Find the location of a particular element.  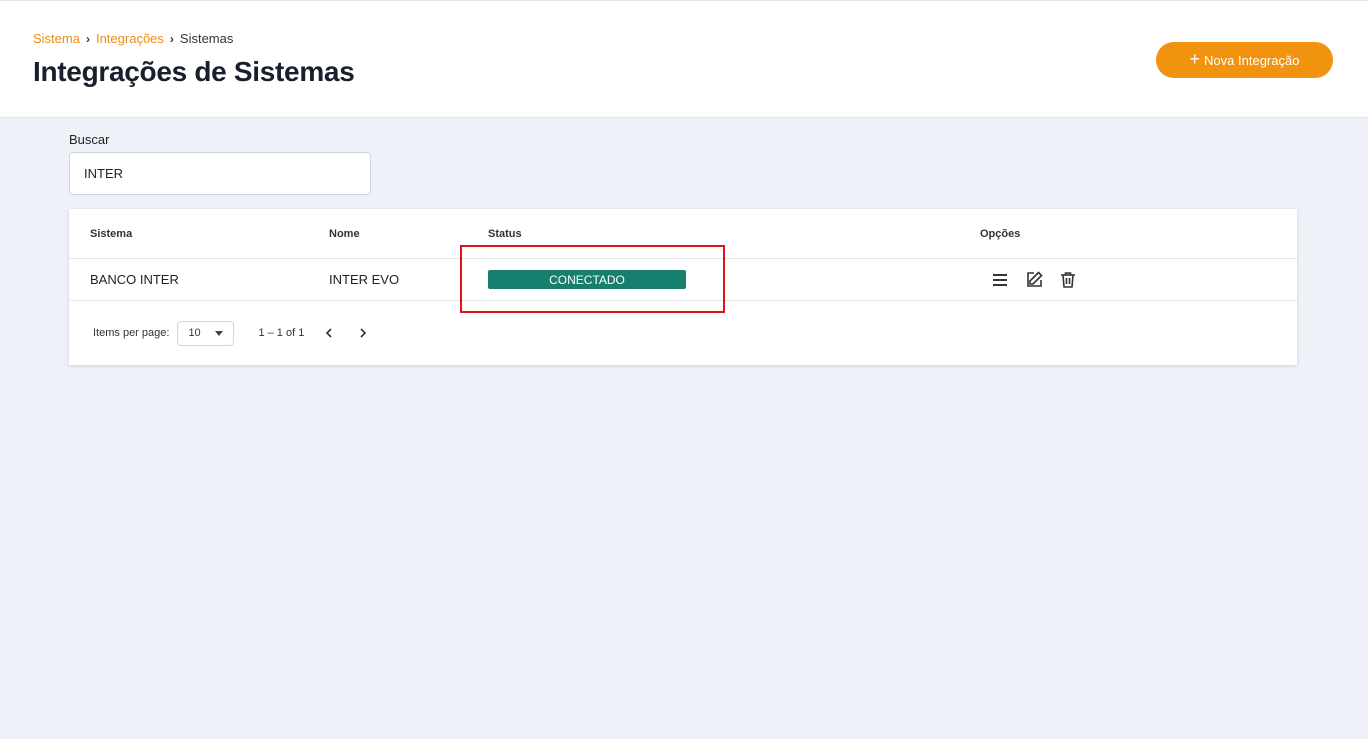

cell-sistema: BANCO INTER is located at coordinates (134, 279).